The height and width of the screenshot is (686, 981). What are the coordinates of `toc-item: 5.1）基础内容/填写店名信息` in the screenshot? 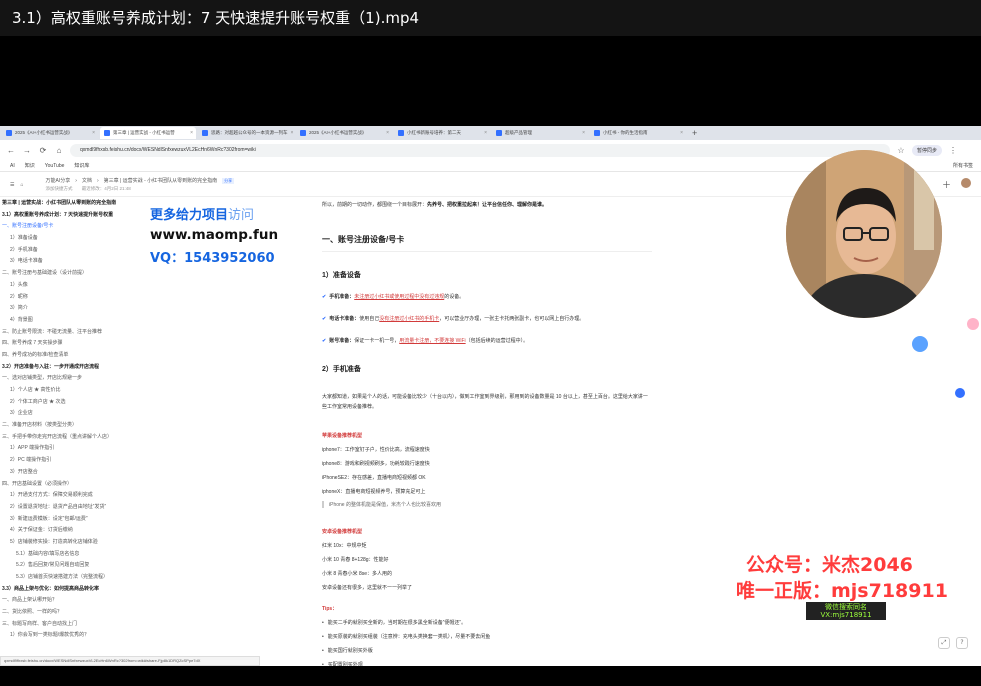 It's located at (76, 555).